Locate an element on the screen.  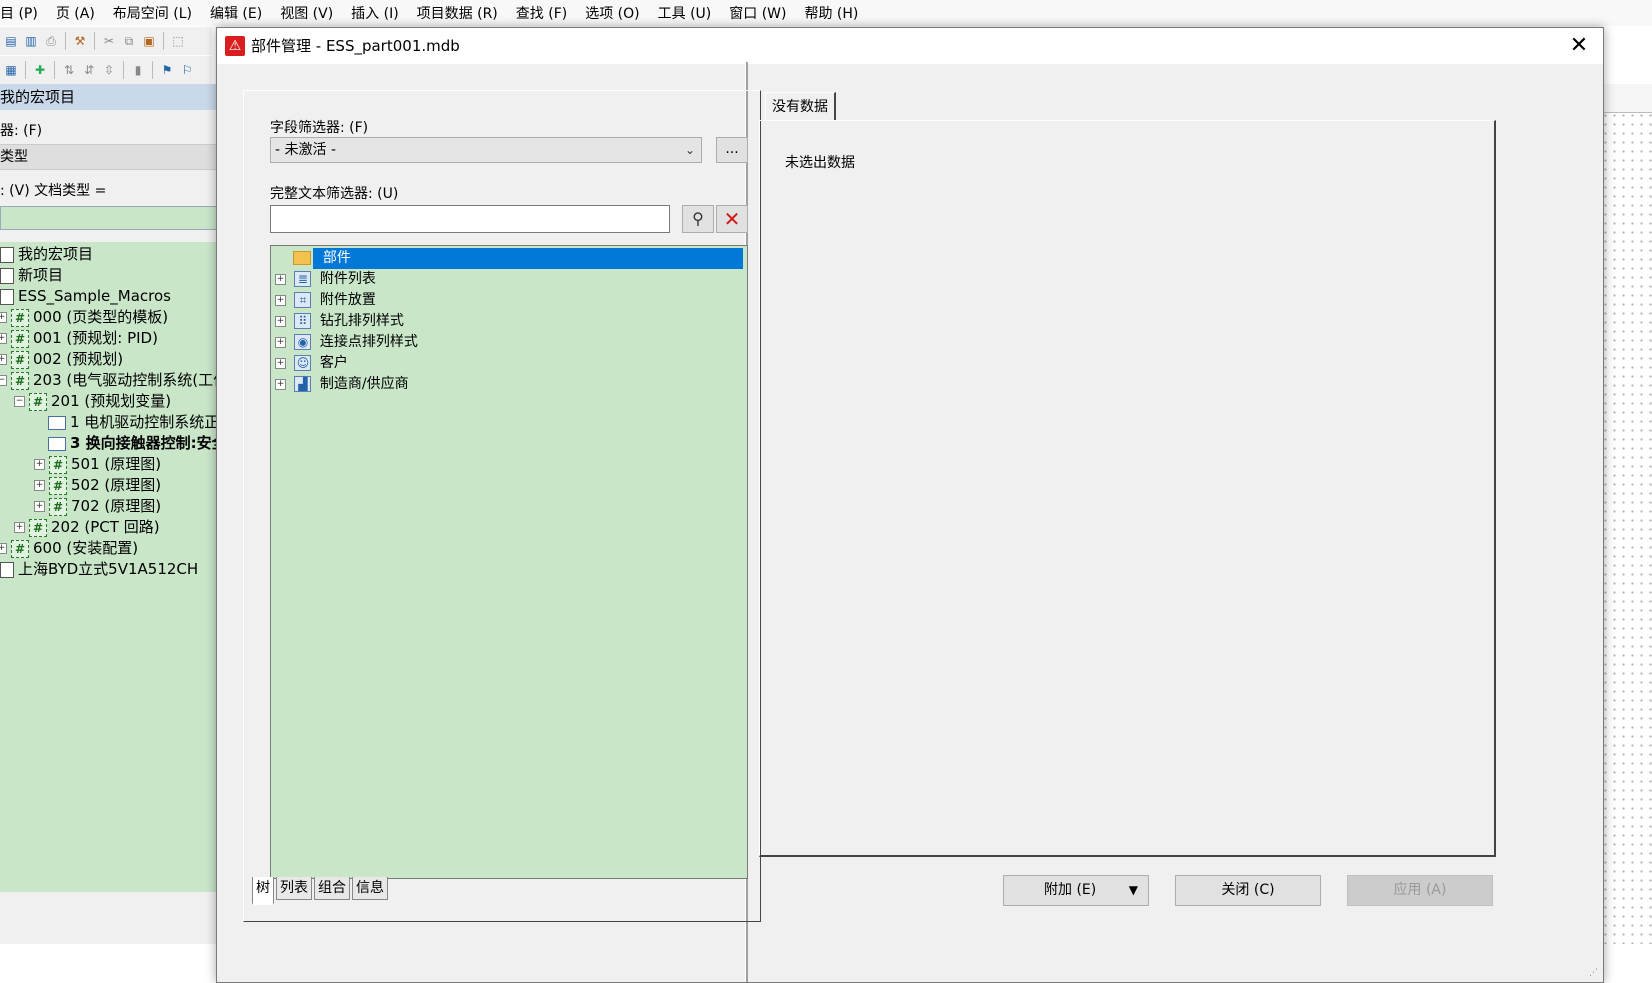
close-icon: ✕ is located at coordinates (1579, 46).